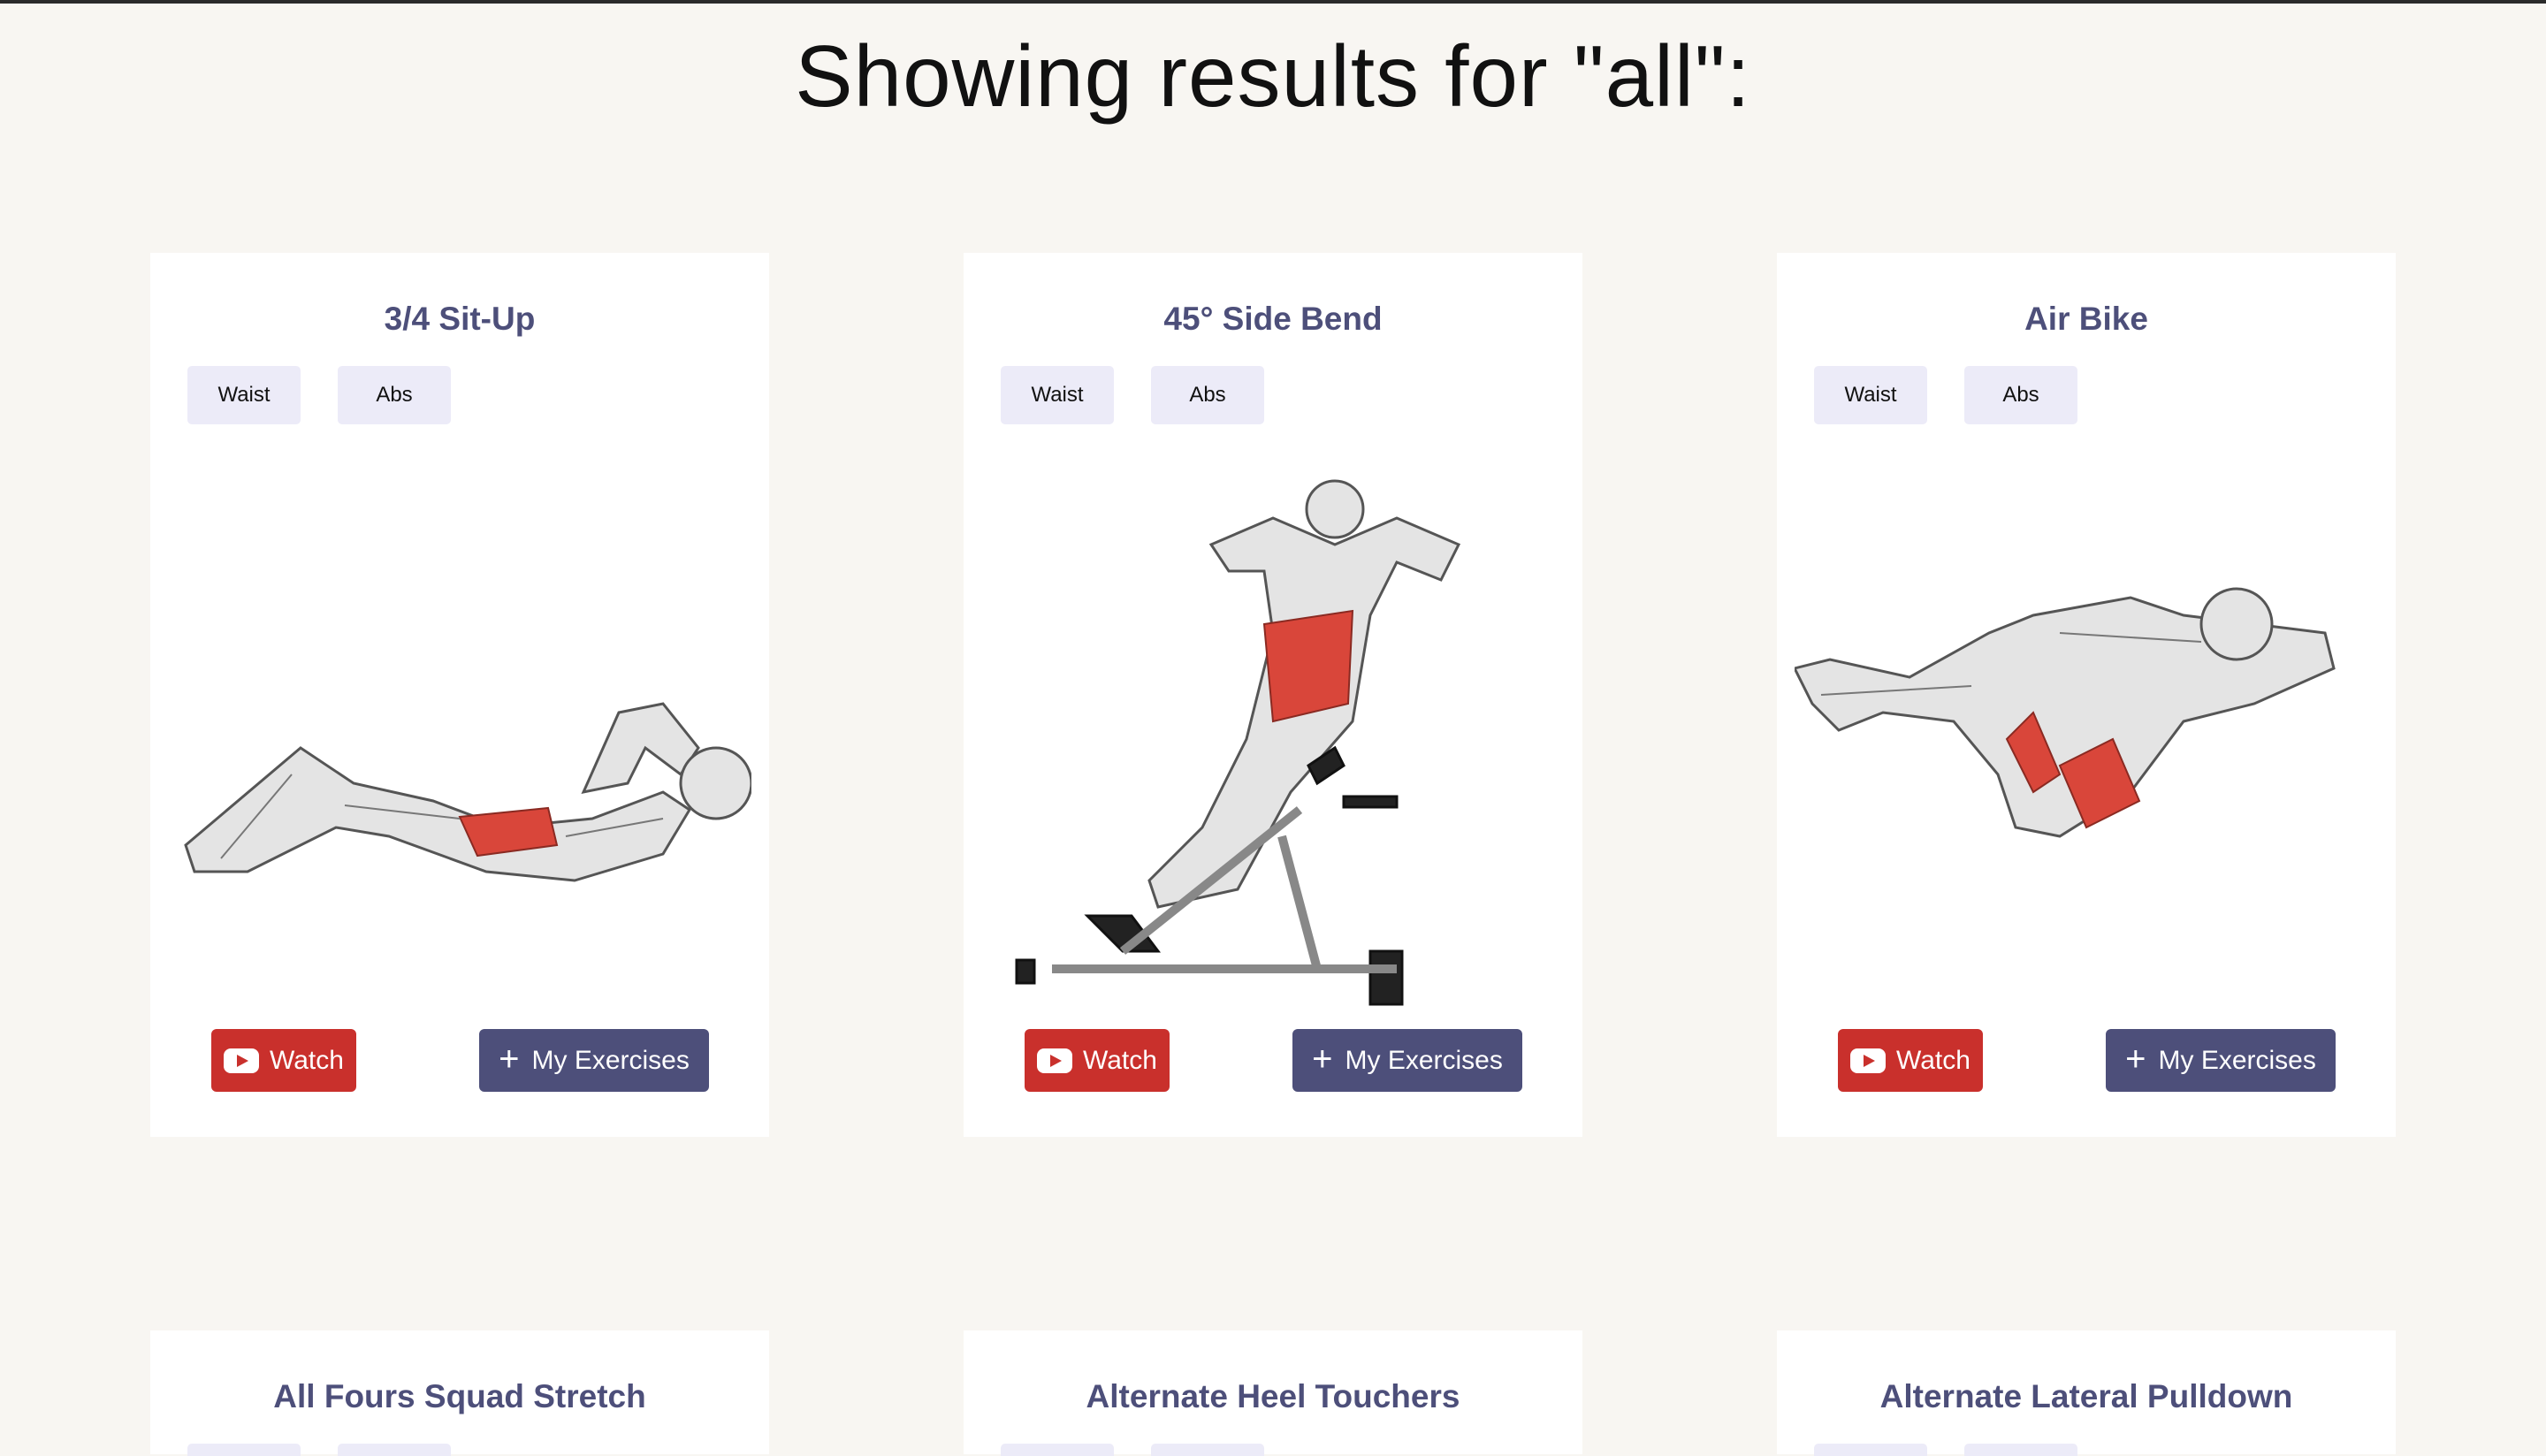 This screenshot has width=2546, height=1456. I want to click on exercise-card: Alternate Heel Touchers, so click(1273, 1393).